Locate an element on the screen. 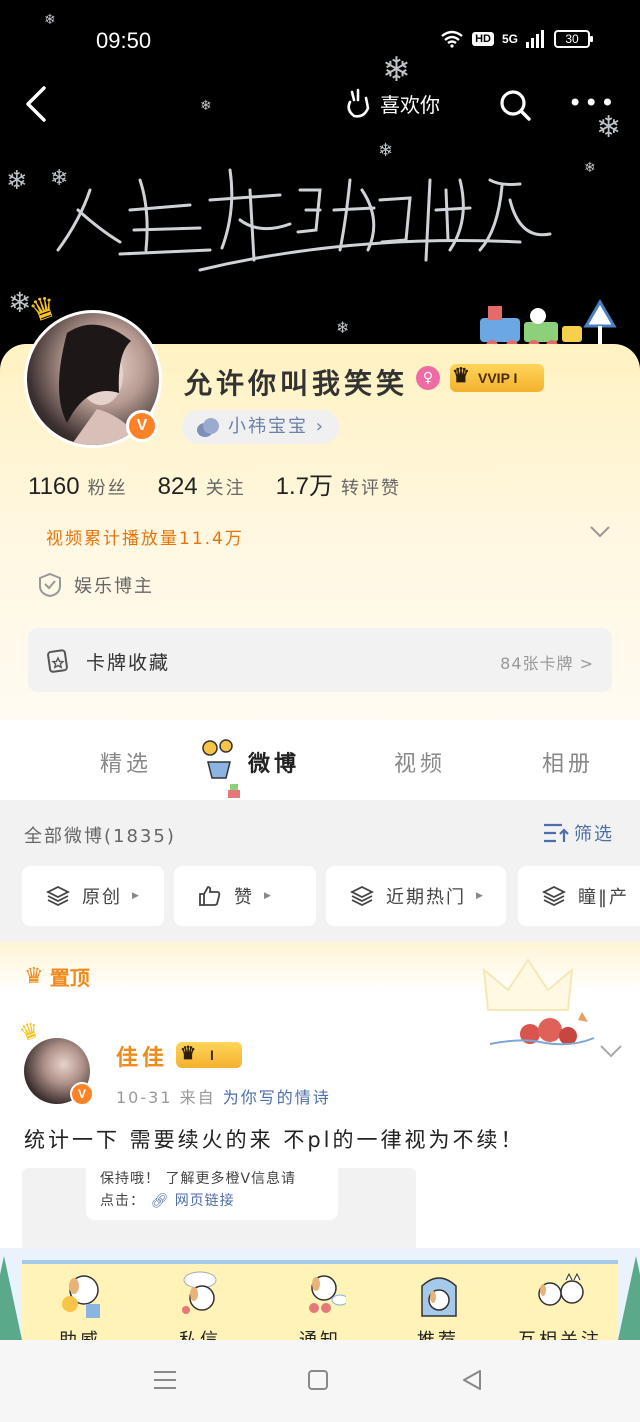 This screenshot has height=1422, width=640. post-vip-label: I is located at coordinates (212, 1055).